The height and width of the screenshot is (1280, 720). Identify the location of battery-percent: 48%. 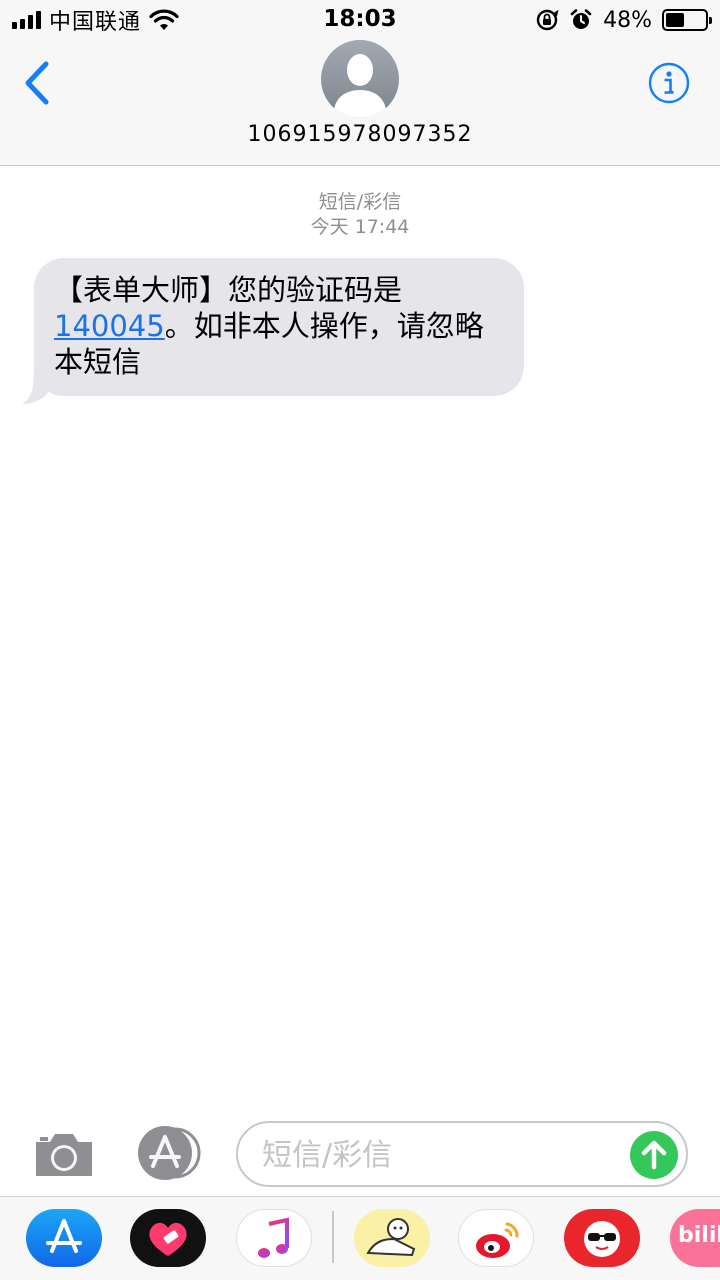
(627, 20).